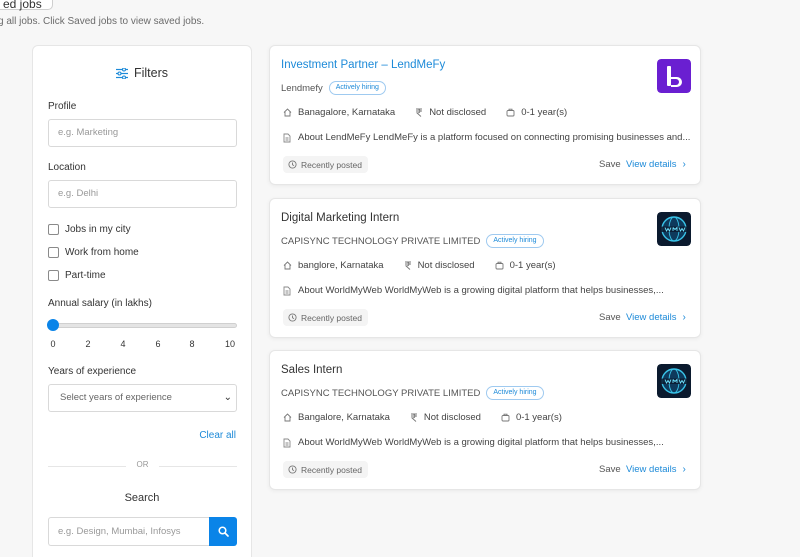 This screenshot has width=800, height=557. Describe the element at coordinates (230, 344) in the screenshot. I see `salary-tick: 10` at that location.